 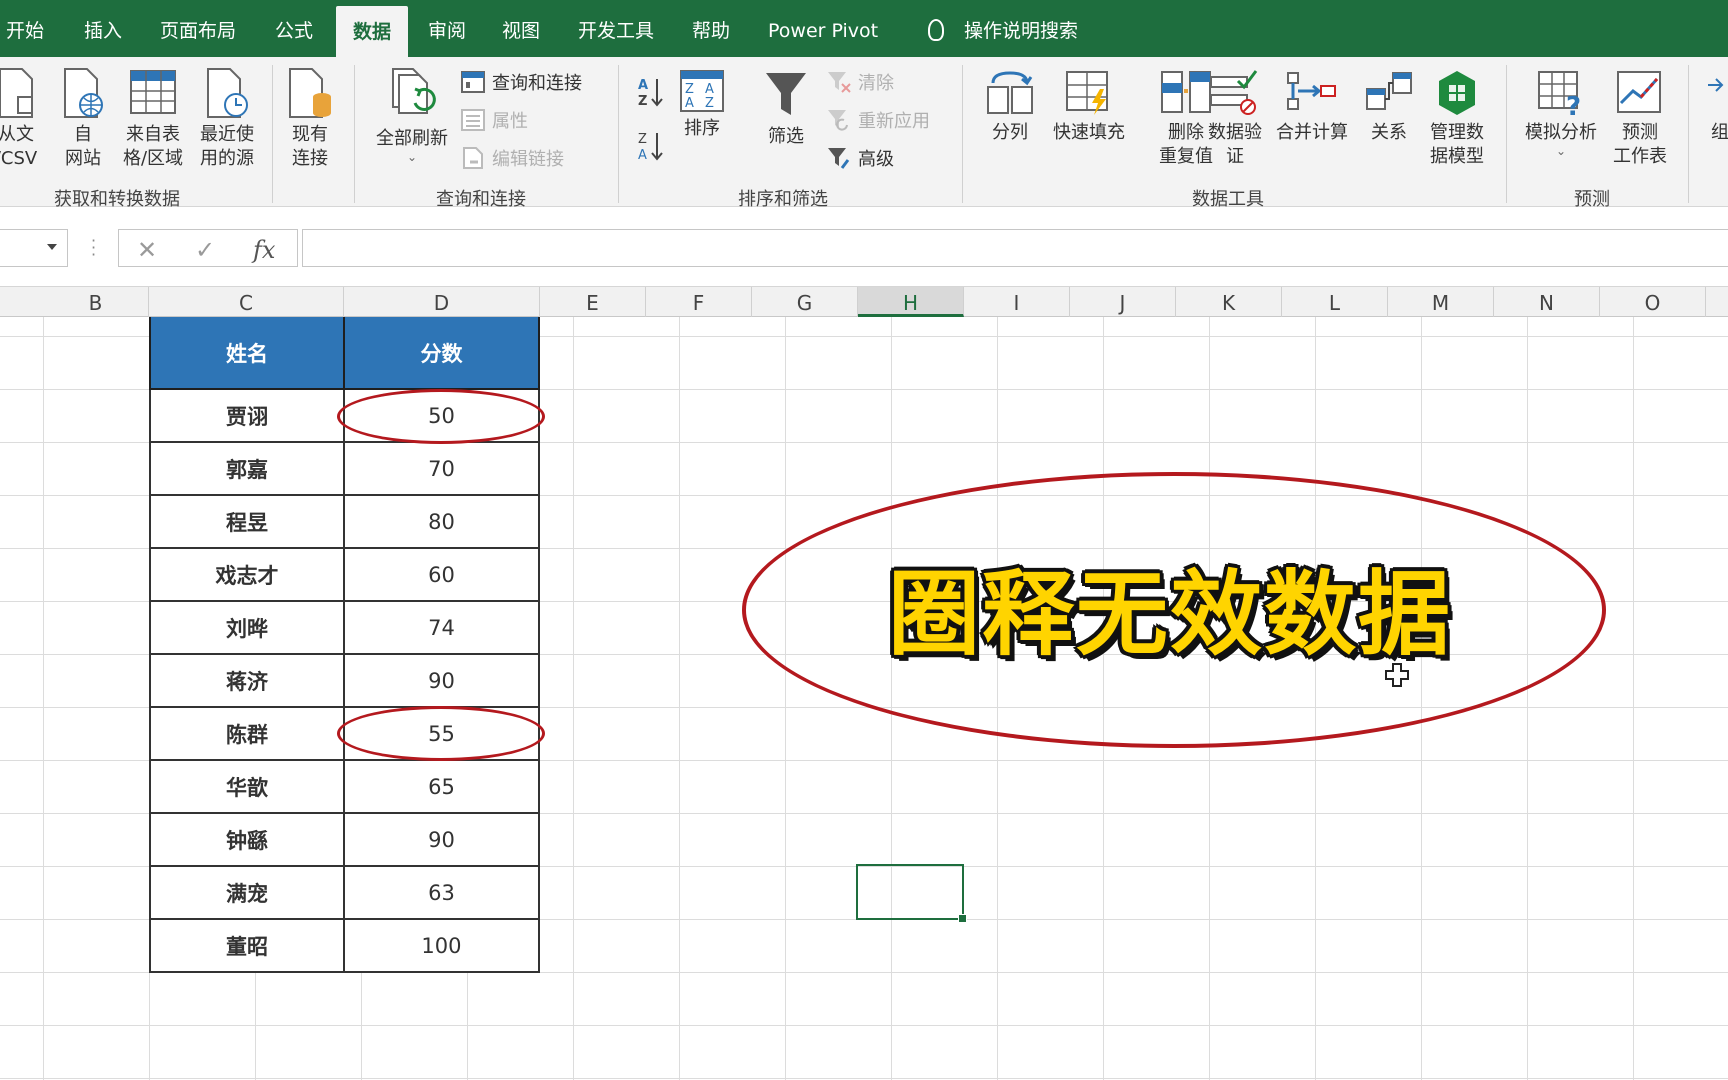 I want to click on text-to-columns-label: 分列, so click(x=1010, y=132).